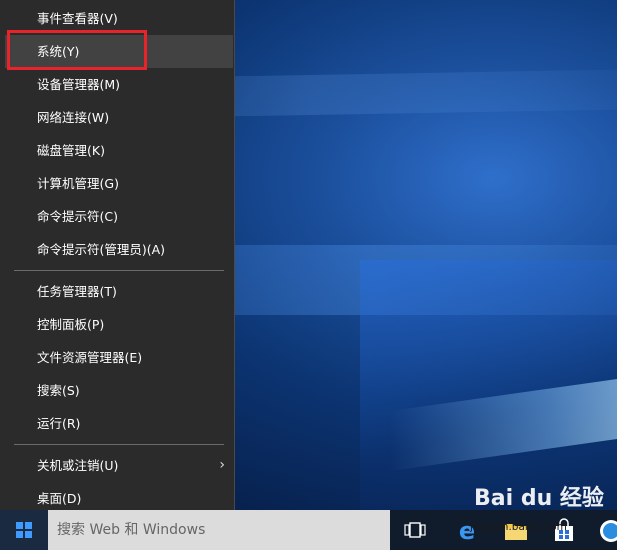 This screenshot has width=617, height=550. I want to click on menu-item-network-connections: 网络连接(W), so click(119, 117).